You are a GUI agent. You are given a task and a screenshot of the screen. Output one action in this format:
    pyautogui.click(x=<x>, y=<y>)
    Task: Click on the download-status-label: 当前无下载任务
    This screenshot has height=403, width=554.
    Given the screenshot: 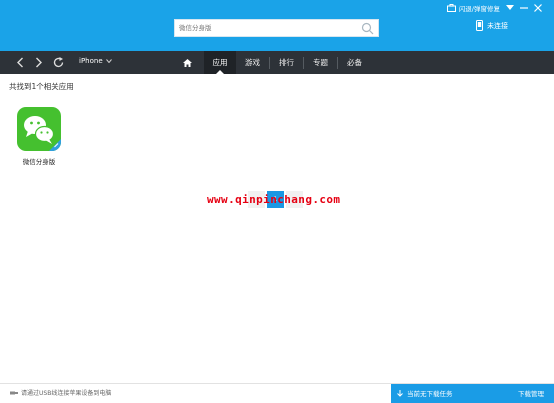 What is the action you would take?
    pyautogui.click(x=430, y=394)
    